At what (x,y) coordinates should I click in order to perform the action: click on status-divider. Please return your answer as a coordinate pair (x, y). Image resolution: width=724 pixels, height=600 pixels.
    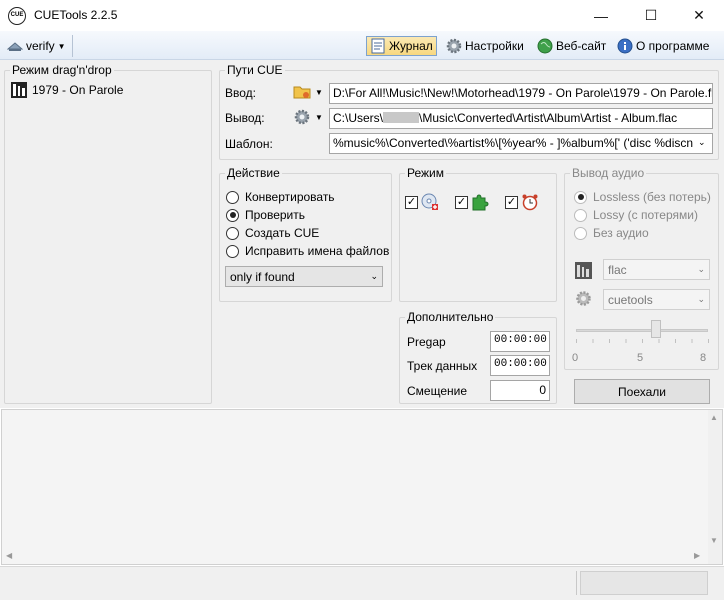
    Looking at the image, I should click on (576, 583).